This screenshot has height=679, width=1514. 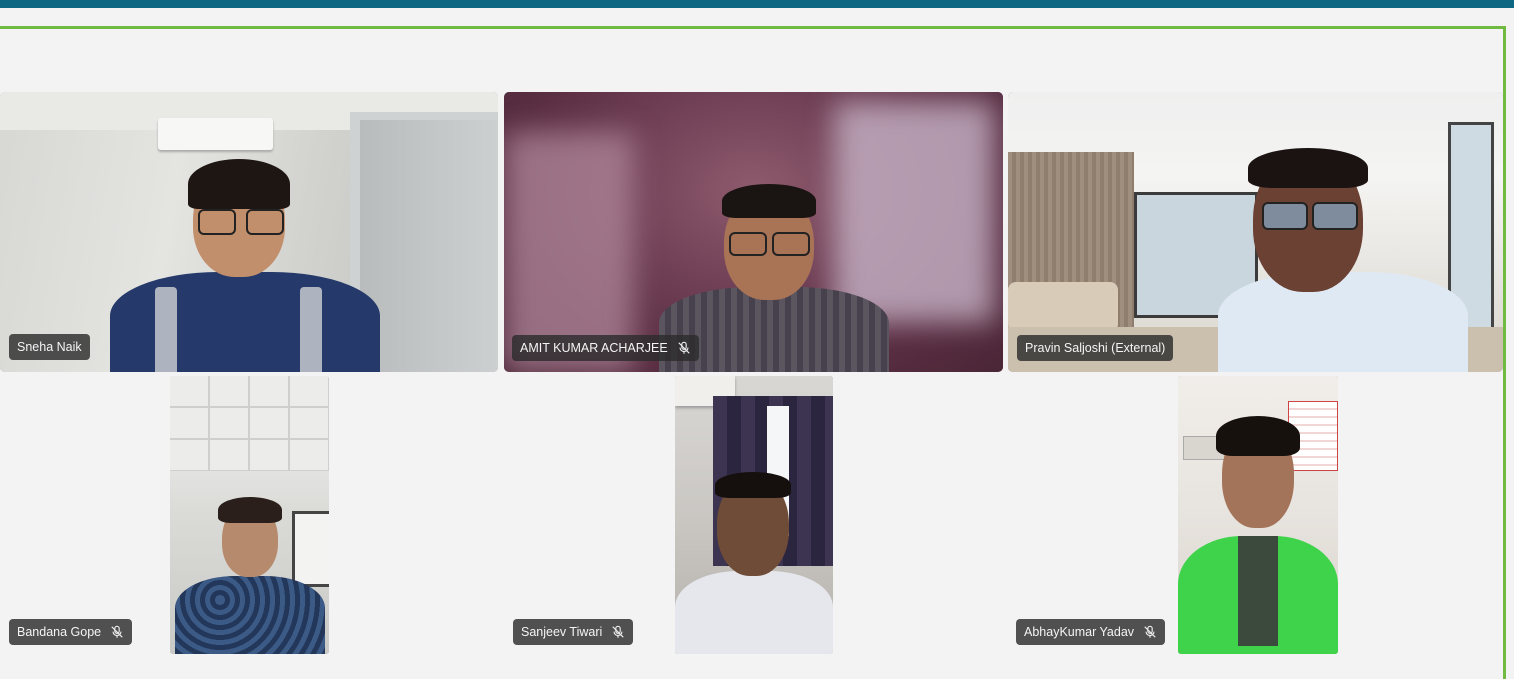 I want to click on name-tag: AMIT KUMAR ACHARJEE, so click(x=605, y=348).